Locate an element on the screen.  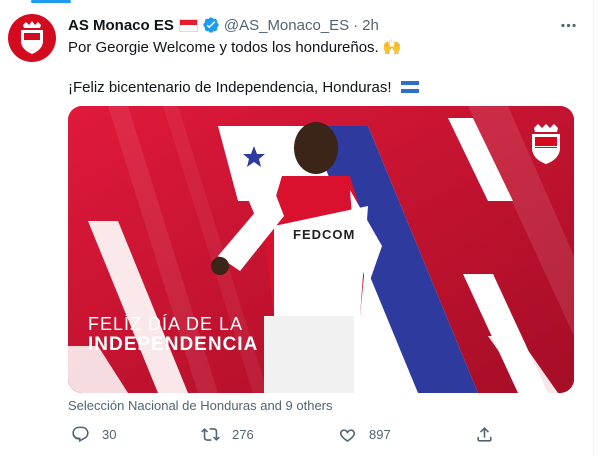
retweet-icon is located at coordinates (210, 434).